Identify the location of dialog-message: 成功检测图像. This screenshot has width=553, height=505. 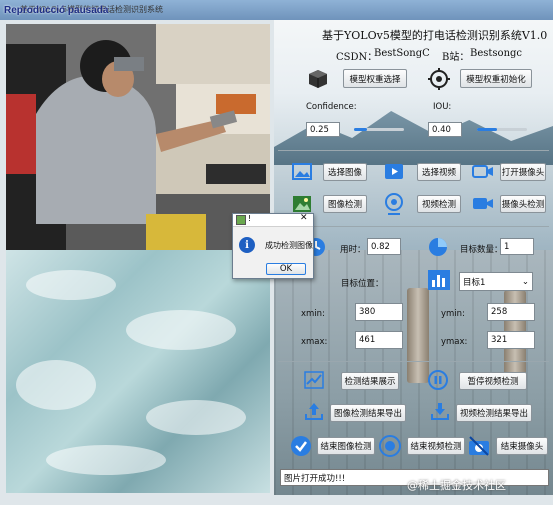
(289, 245).